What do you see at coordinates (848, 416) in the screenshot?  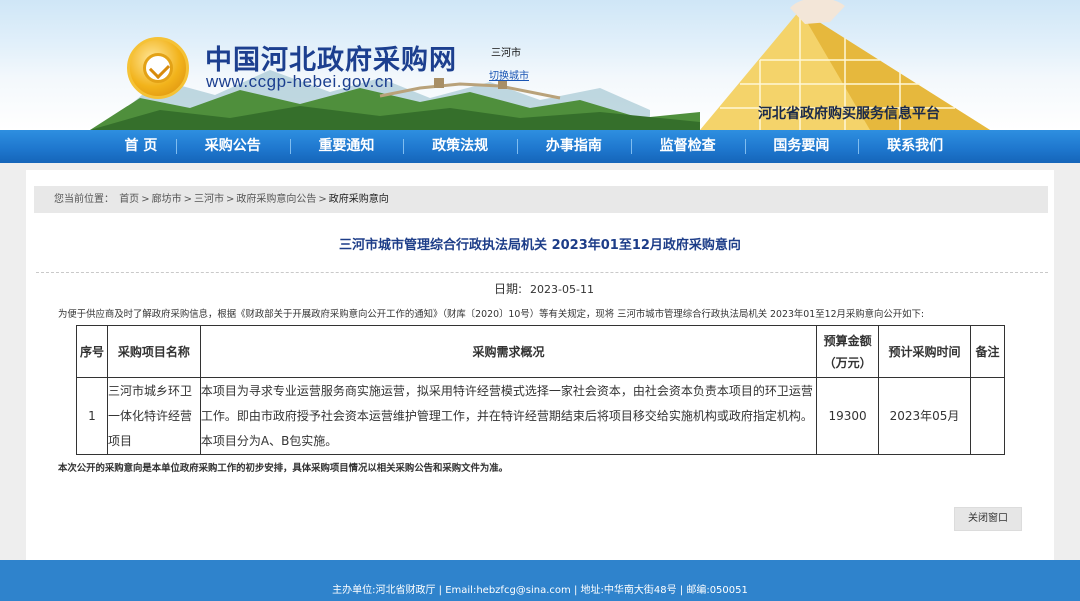 I see `cell-budget: 19300` at bounding box center [848, 416].